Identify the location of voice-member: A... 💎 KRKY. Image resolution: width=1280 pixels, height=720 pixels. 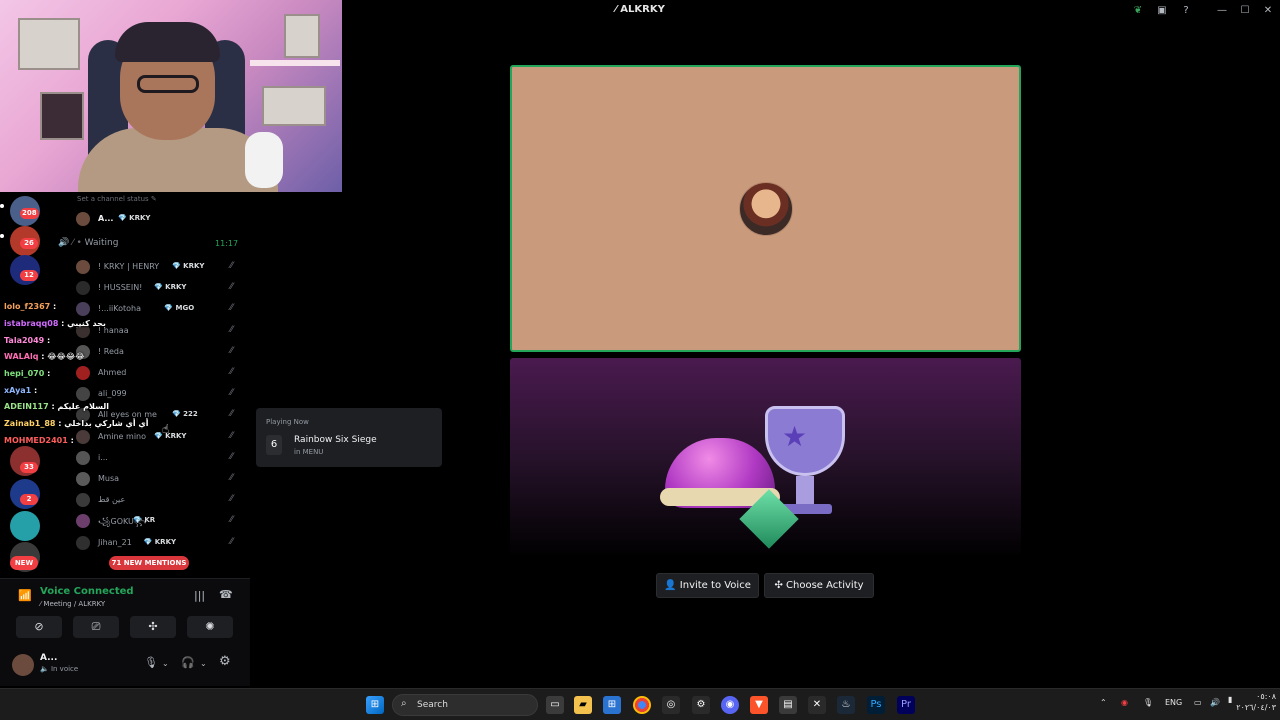
(161, 219).